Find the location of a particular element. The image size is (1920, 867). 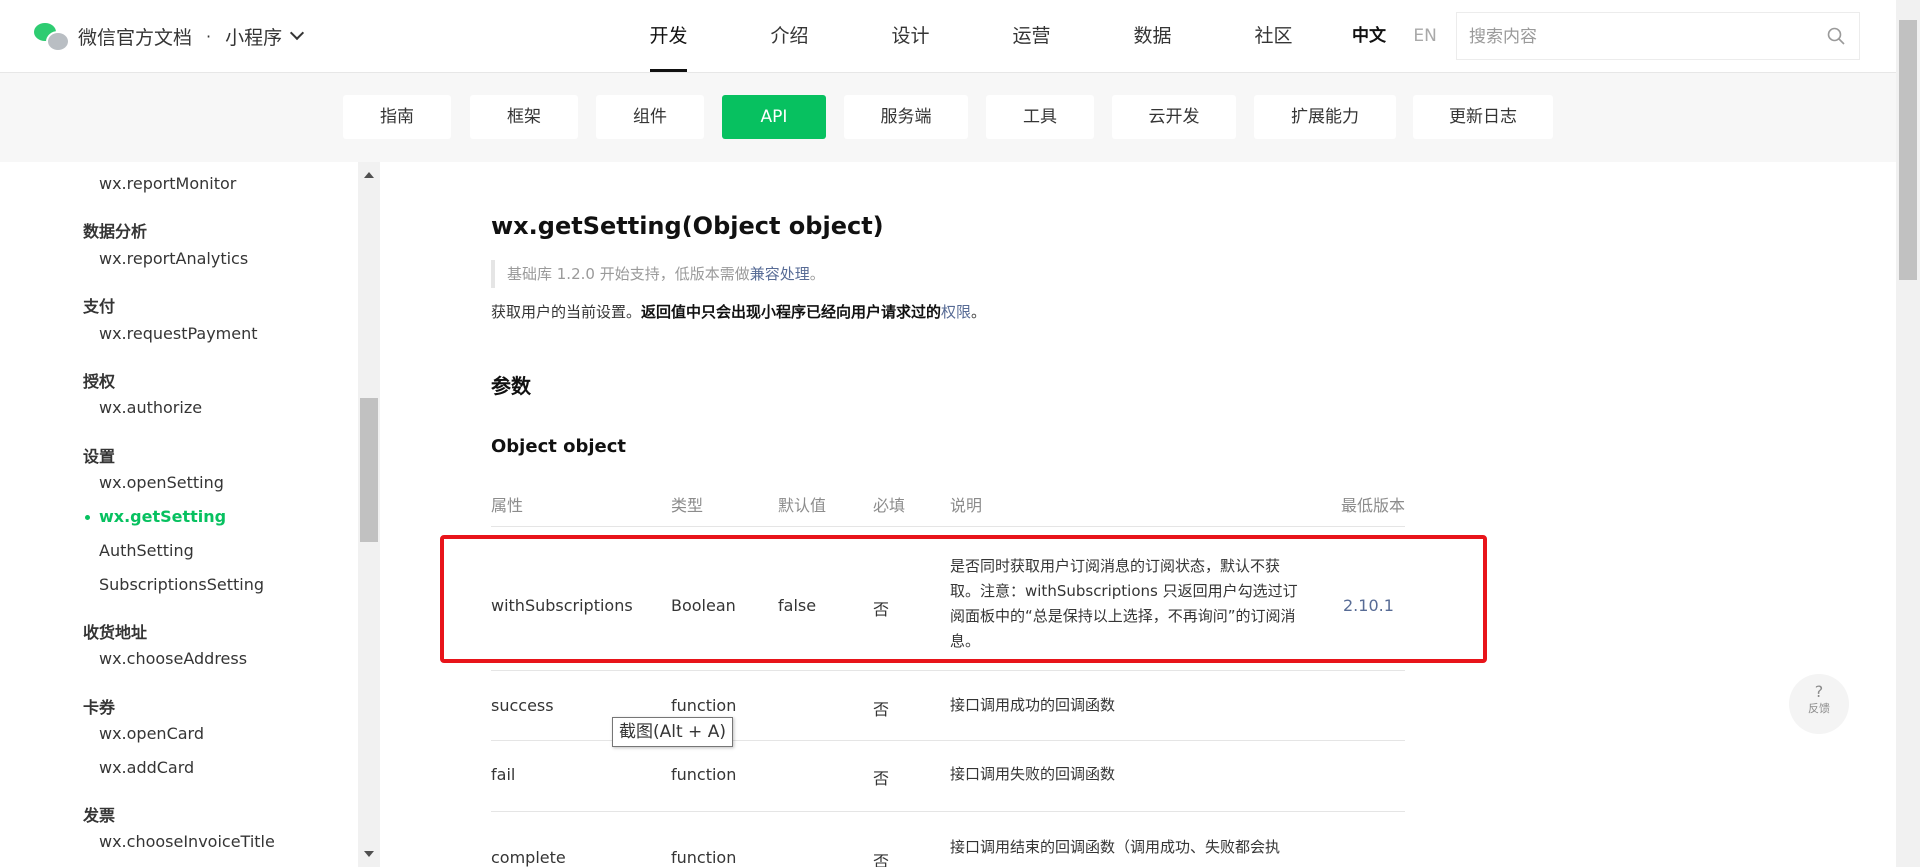

object-heading: Object object is located at coordinates (559, 446).